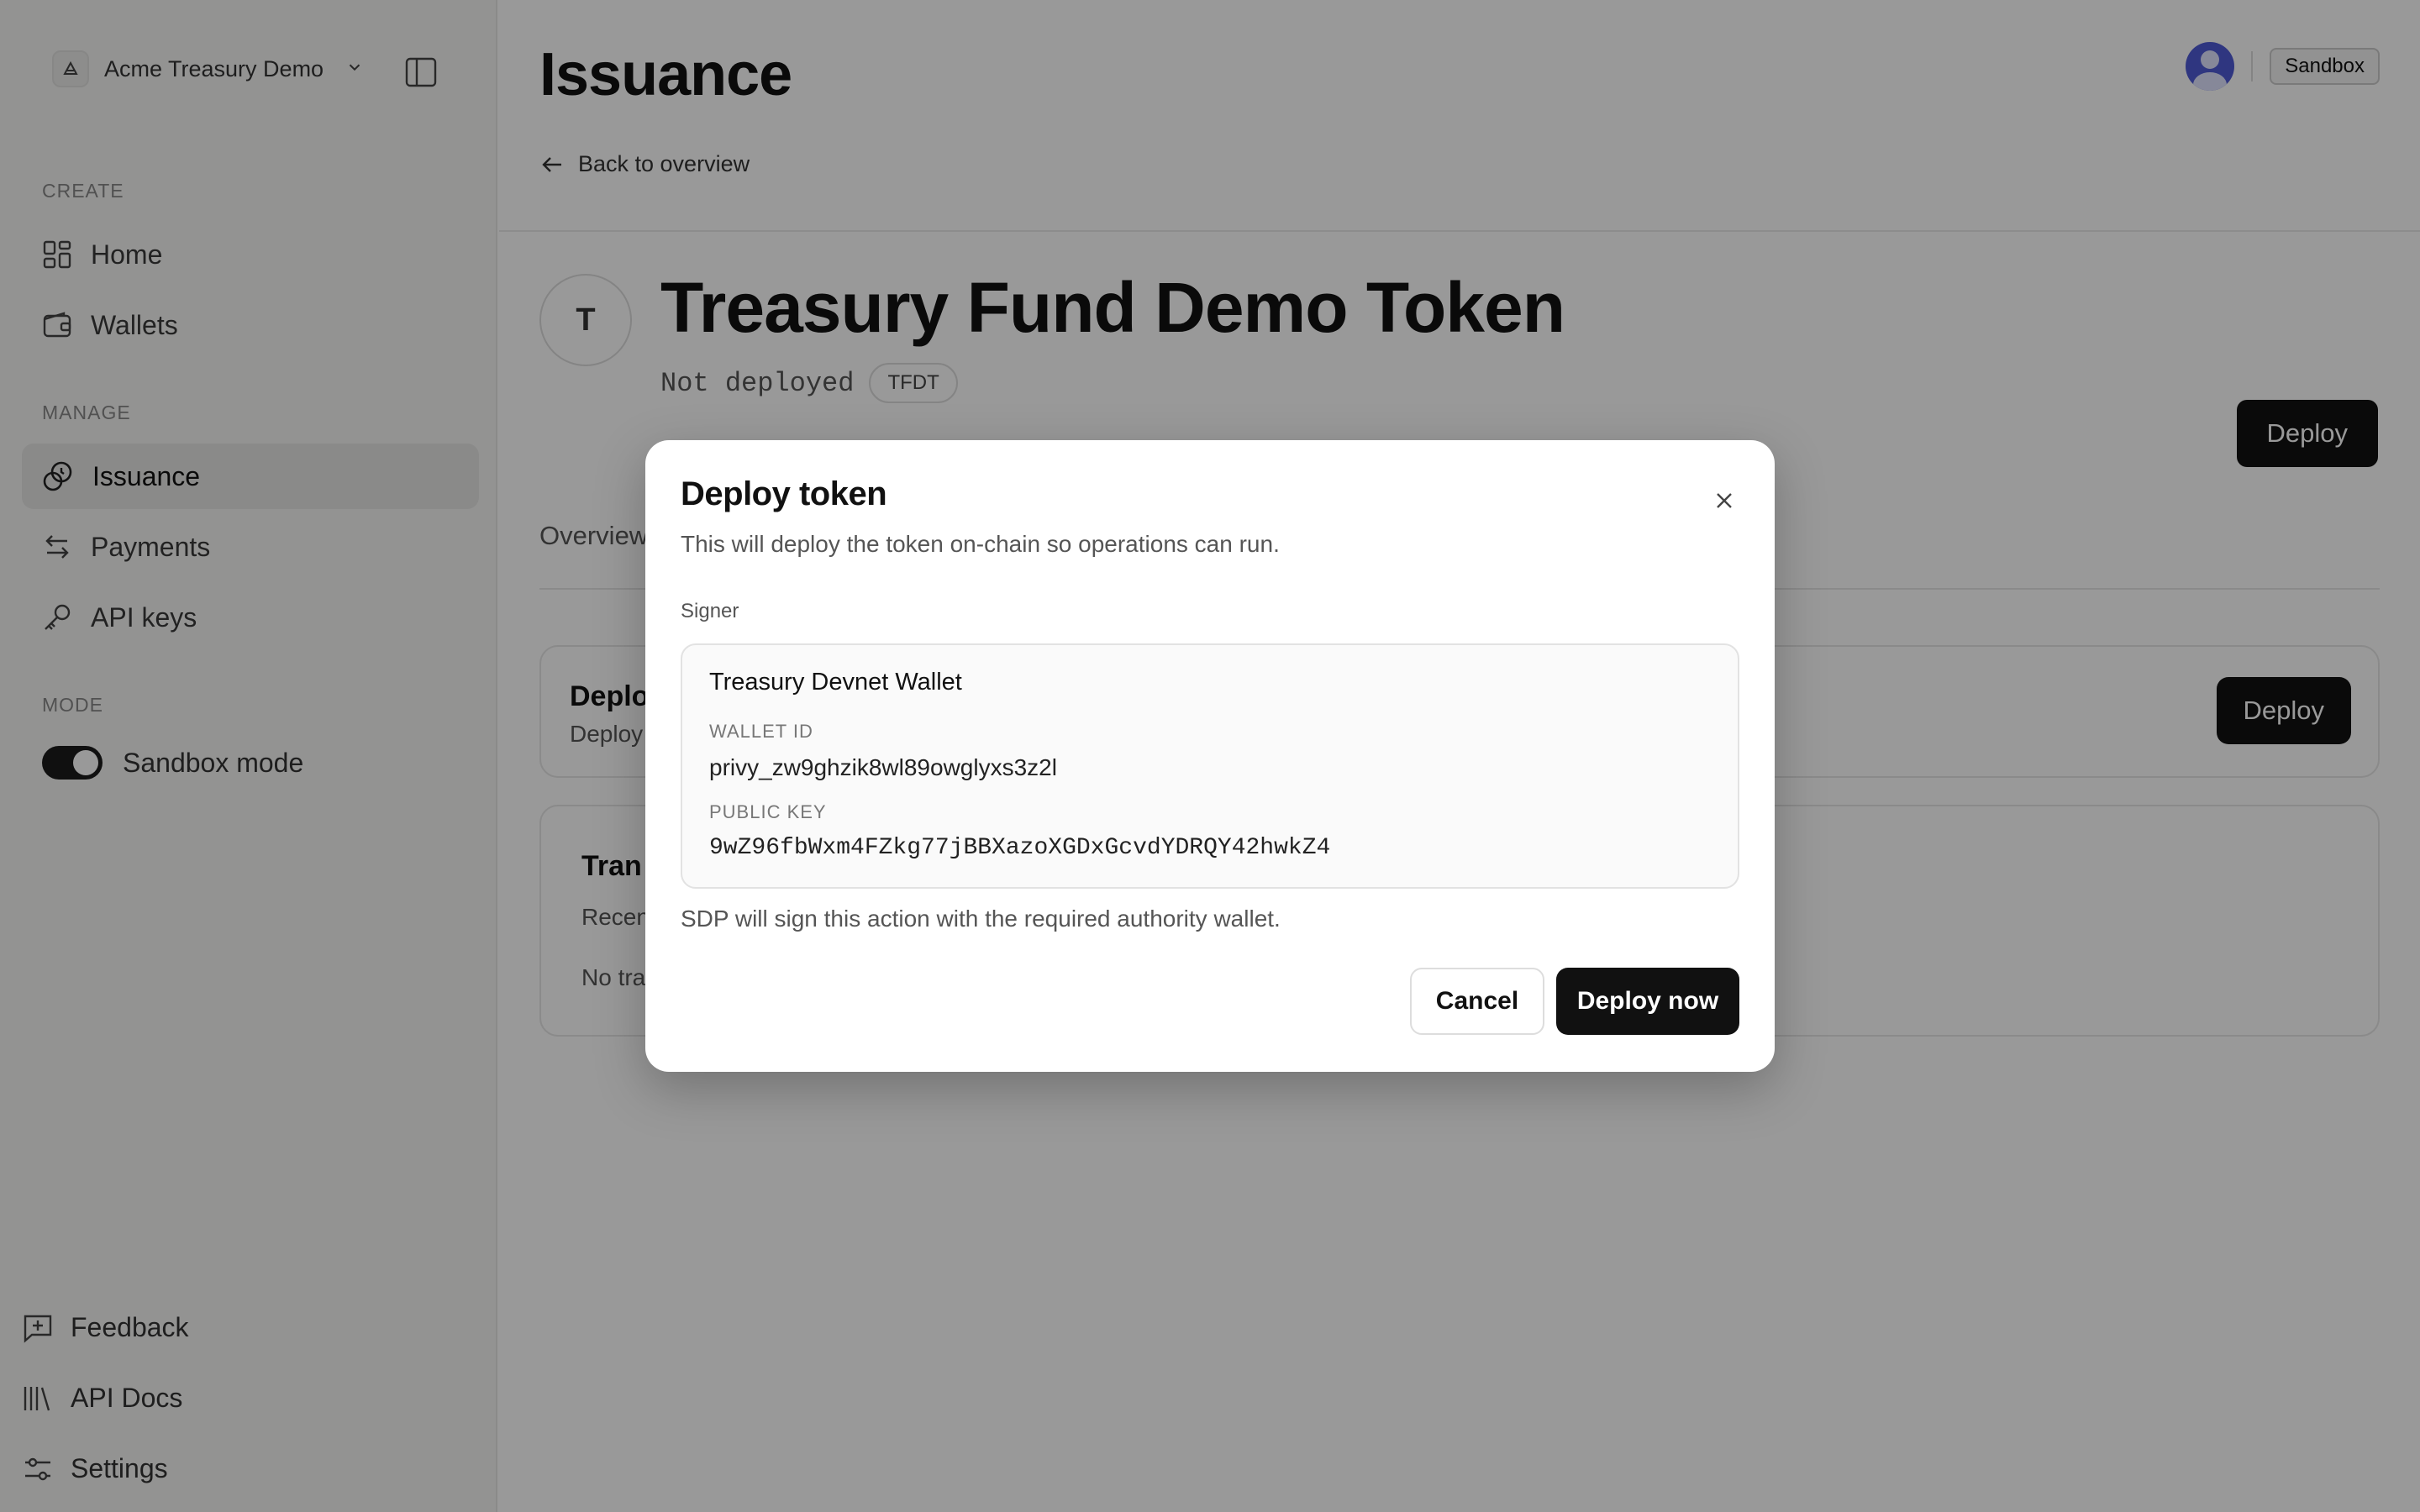  What do you see at coordinates (1648, 1001) in the screenshot?
I see `deploy-now-button: Deploy now` at bounding box center [1648, 1001].